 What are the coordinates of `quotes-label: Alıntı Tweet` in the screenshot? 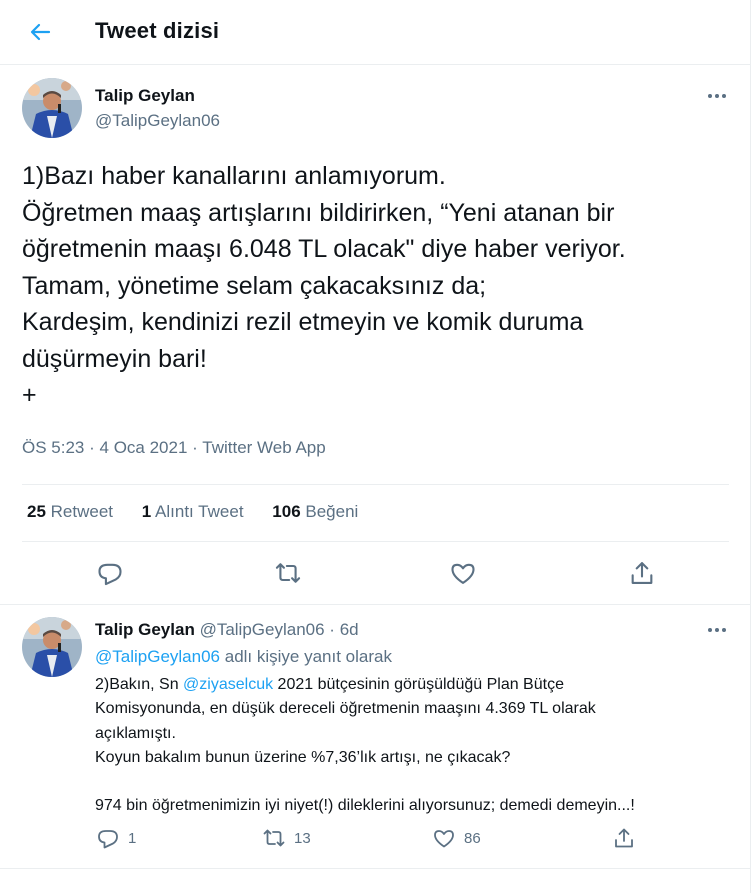 It's located at (199, 511).